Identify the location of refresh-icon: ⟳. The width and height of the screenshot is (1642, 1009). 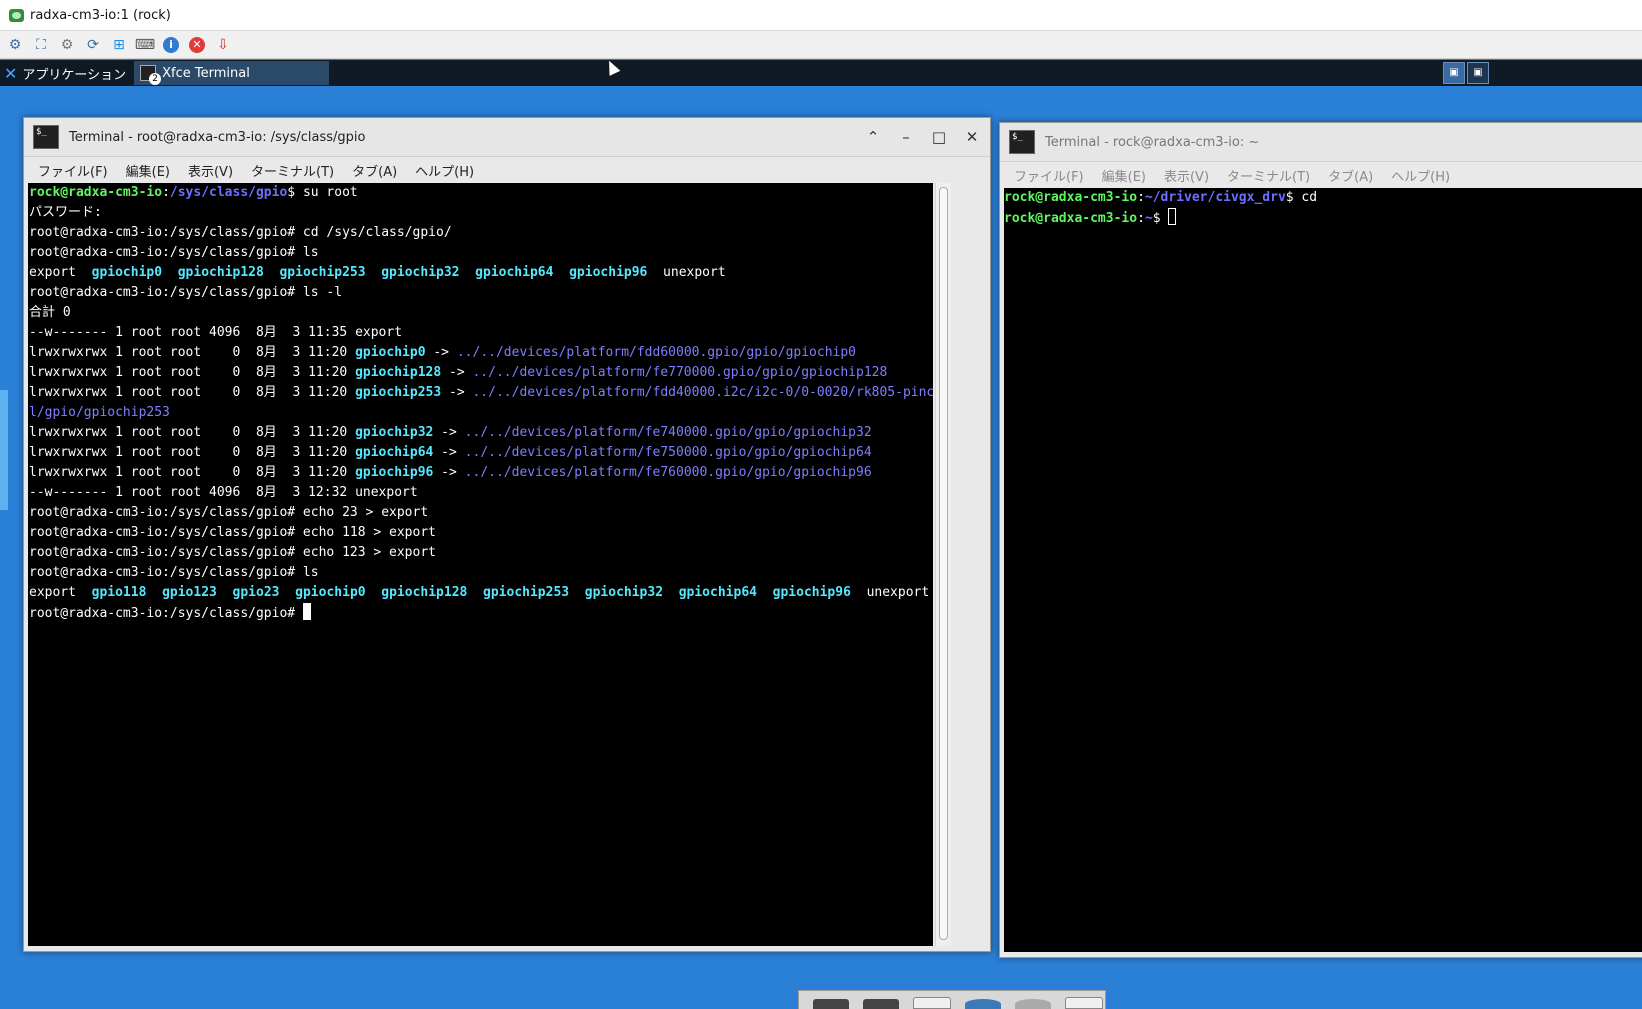
(93, 45).